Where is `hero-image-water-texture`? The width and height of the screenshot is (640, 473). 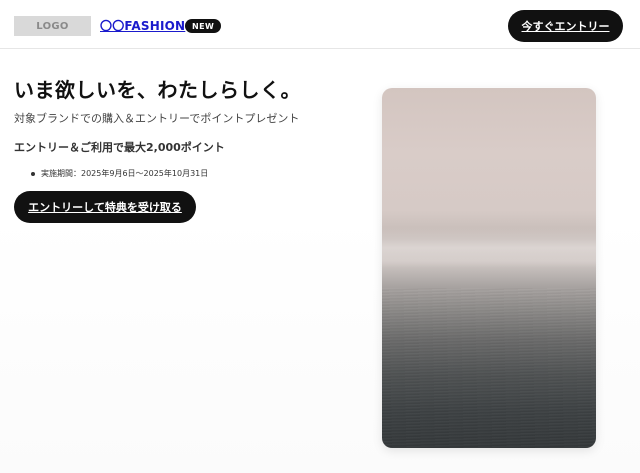 hero-image-water-texture is located at coordinates (489, 368).